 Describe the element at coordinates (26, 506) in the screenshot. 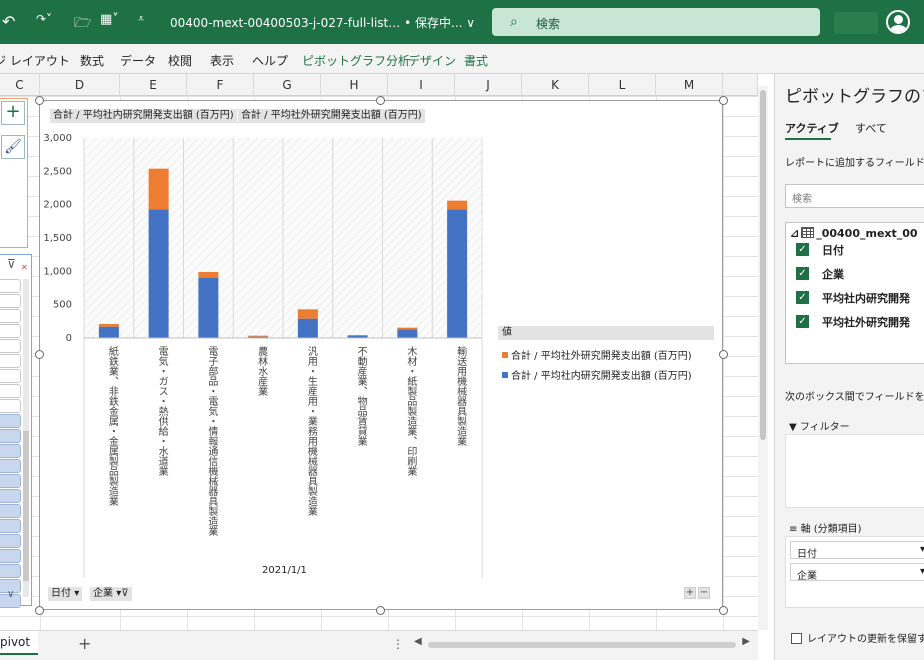

I see `slicer-scroll-thumb` at that location.